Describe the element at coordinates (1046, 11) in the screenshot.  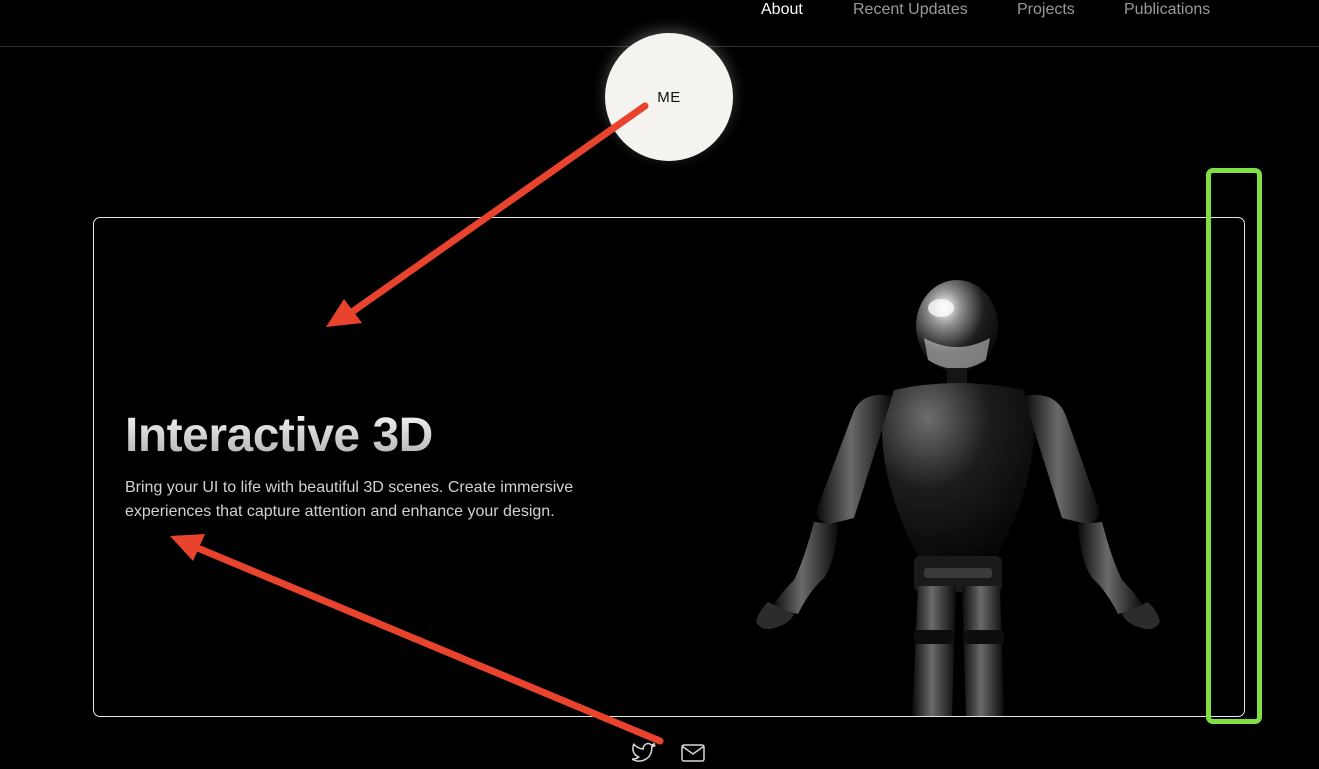
I see `nav-link-projects: Projects` at that location.